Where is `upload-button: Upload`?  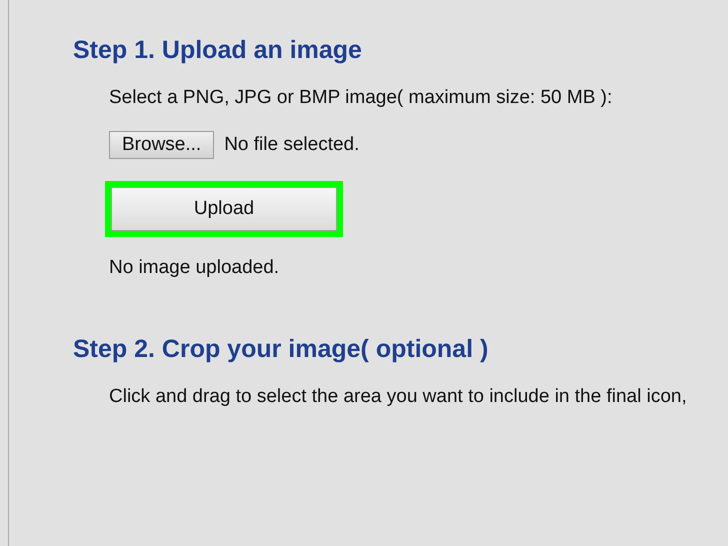
upload-button: Upload is located at coordinates (224, 209).